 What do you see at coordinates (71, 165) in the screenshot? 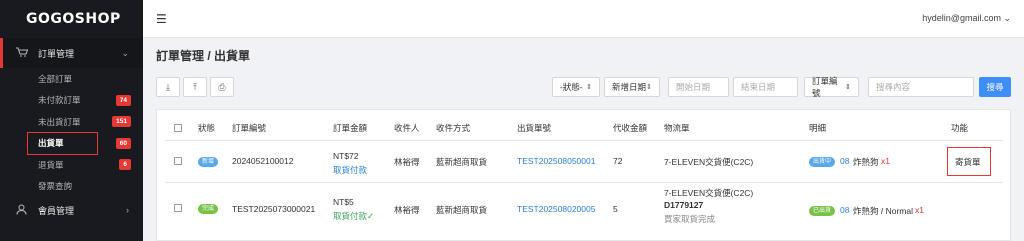
I see `sidebar-item-returns: 退貨單 6` at bounding box center [71, 165].